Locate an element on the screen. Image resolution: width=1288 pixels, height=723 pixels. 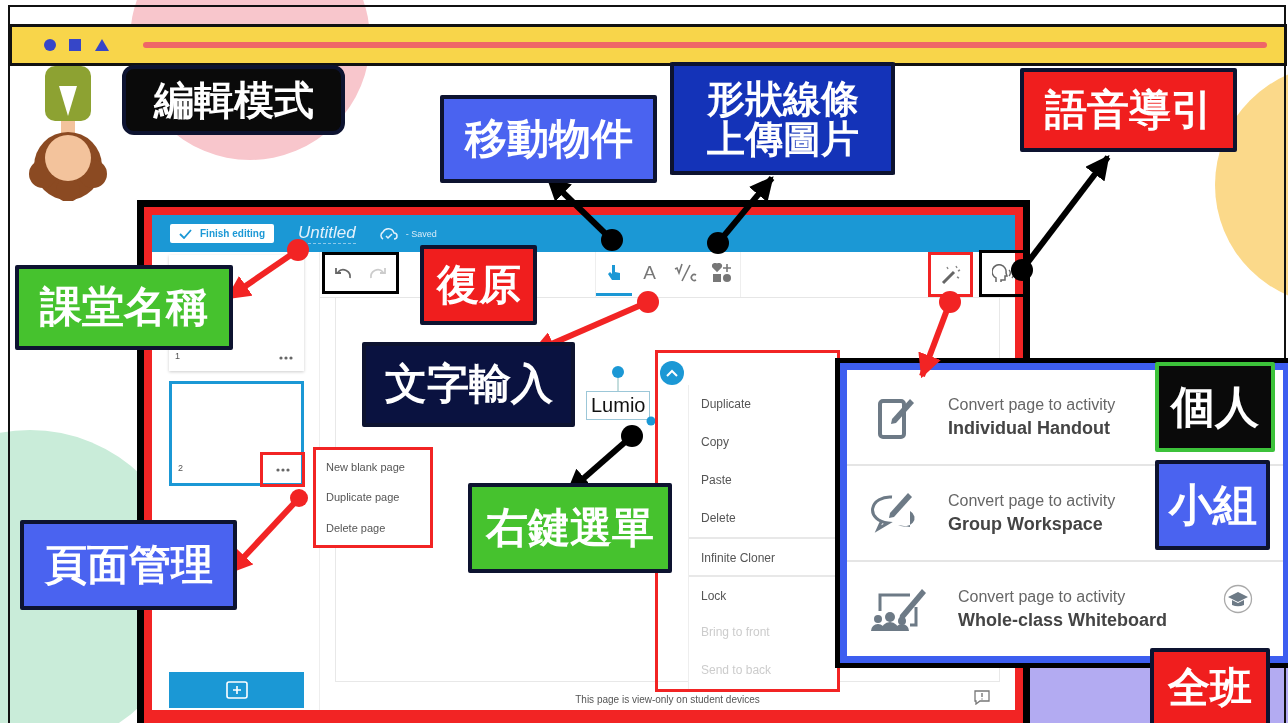
callout-label: 頁面管理 is located at coordinates (128, 565).